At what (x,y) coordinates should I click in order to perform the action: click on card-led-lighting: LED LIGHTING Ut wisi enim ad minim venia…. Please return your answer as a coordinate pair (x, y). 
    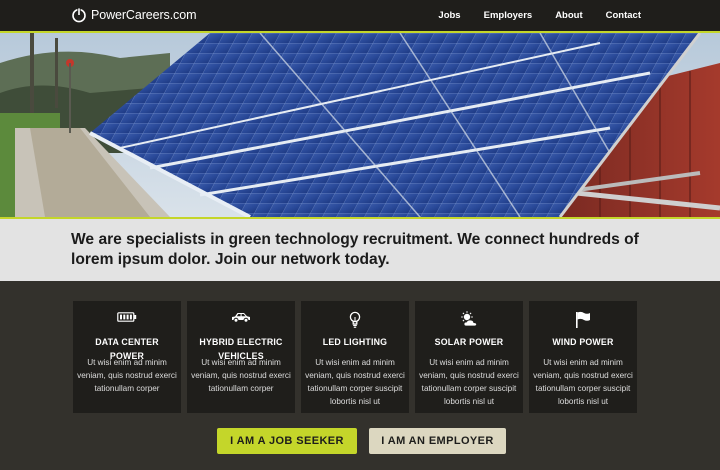
    Looking at the image, I should click on (355, 357).